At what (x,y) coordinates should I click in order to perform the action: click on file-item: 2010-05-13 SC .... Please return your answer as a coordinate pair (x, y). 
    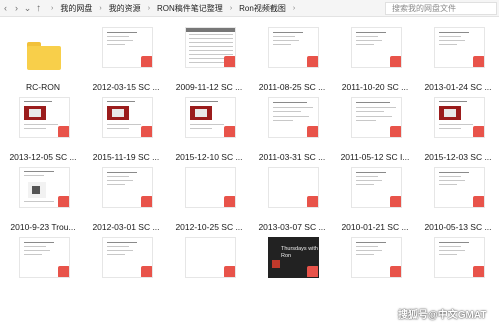
    Looking at the image, I should click on (455, 197).